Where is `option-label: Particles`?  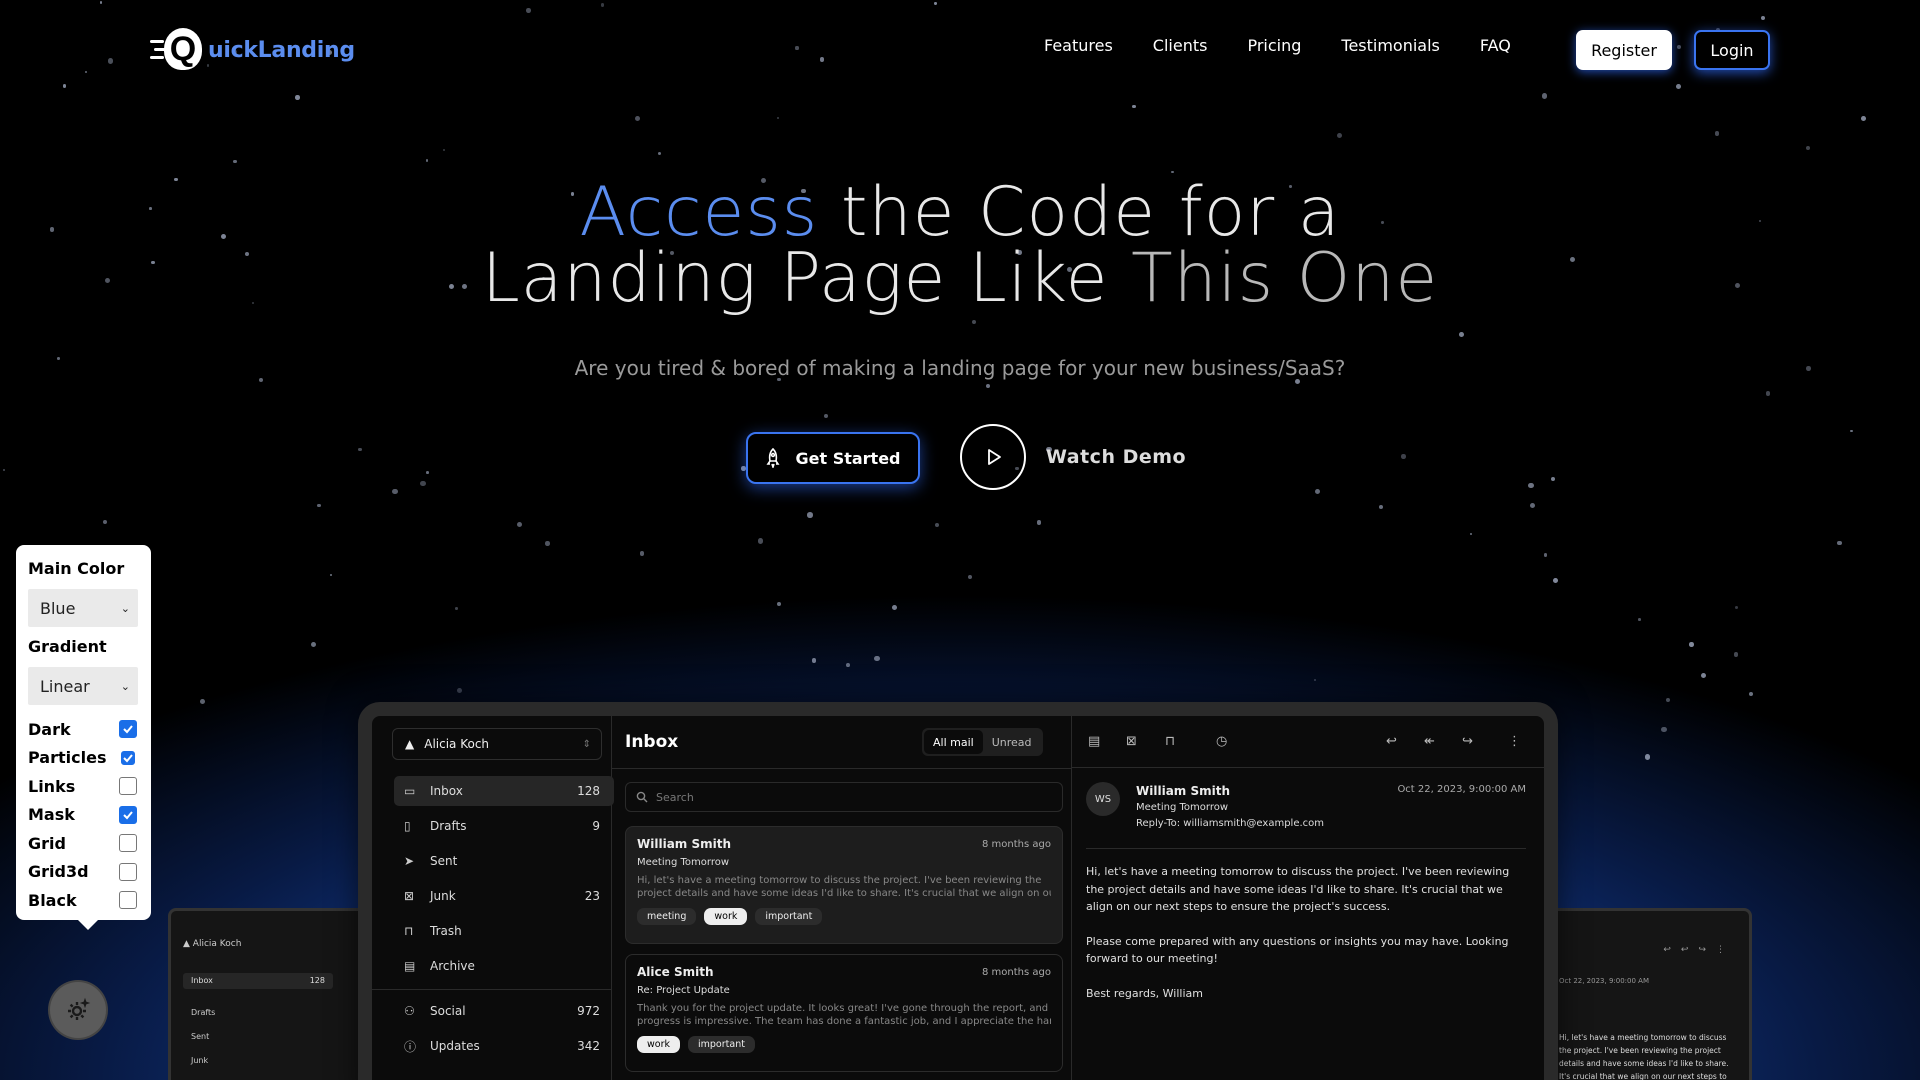
option-label: Particles is located at coordinates (67, 758).